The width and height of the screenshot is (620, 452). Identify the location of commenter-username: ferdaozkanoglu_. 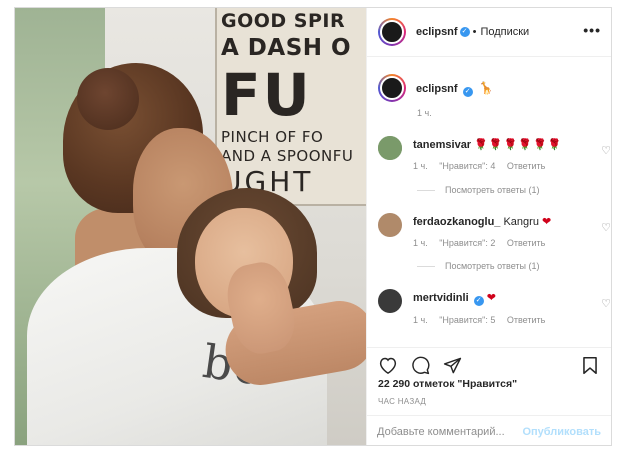
(456, 222).